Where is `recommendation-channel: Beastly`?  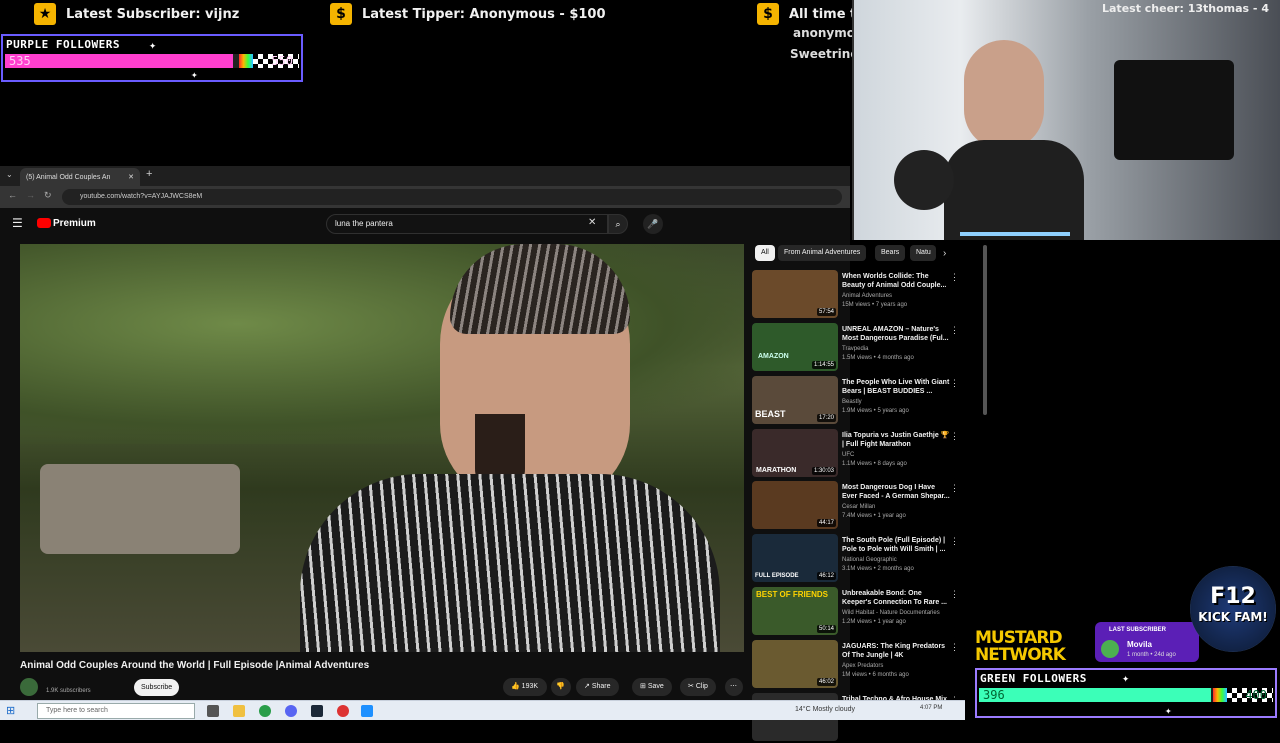 recommendation-channel: Beastly is located at coordinates (852, 402).